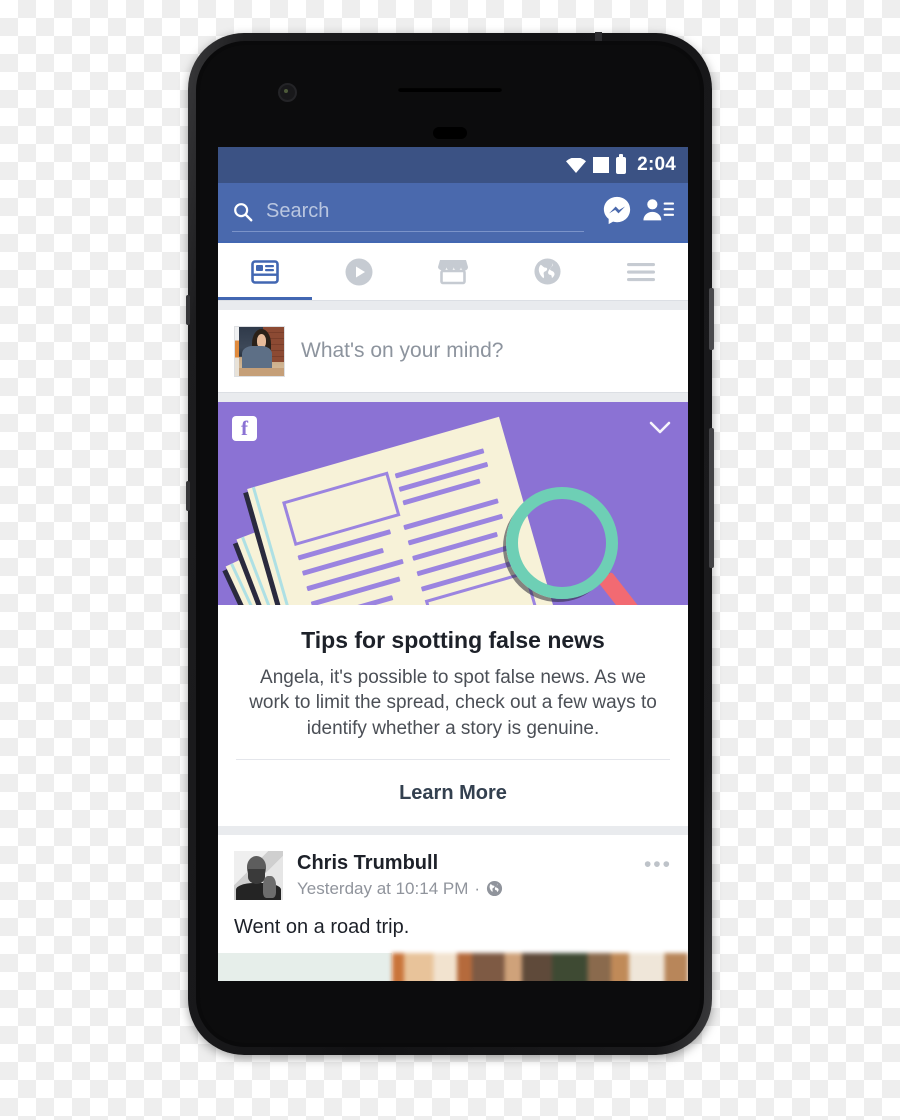 The height and width of the screenshot is (1120, 900). Describe the element at coordinates (453, 397) in the screenshot. I see `feed-spacer-composer` at that location.